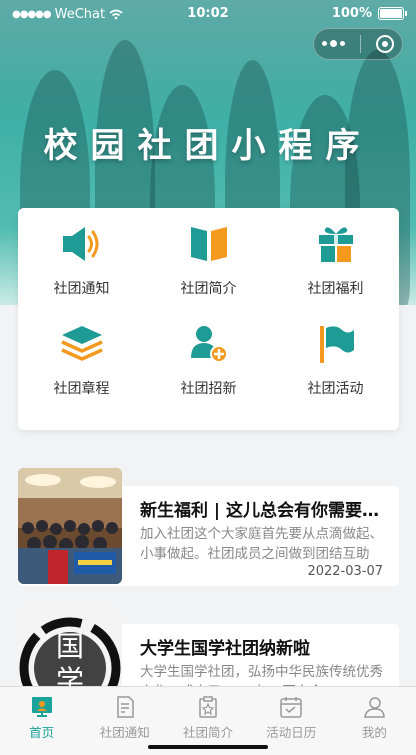 Image resolution: width=416 pixels, height=755 pixels. I want to click on calendar-icon, so click(291, 707).